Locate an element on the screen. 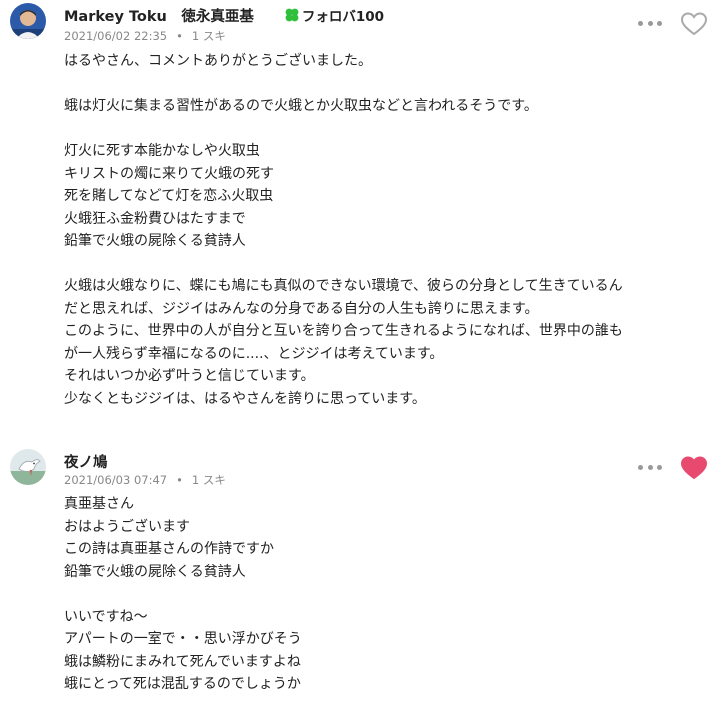 This screenshot has height=702, width=716. body-line: が一人残らず幸福になるのに....、とジジイは考えています。 is located at coordinates (254, 353).